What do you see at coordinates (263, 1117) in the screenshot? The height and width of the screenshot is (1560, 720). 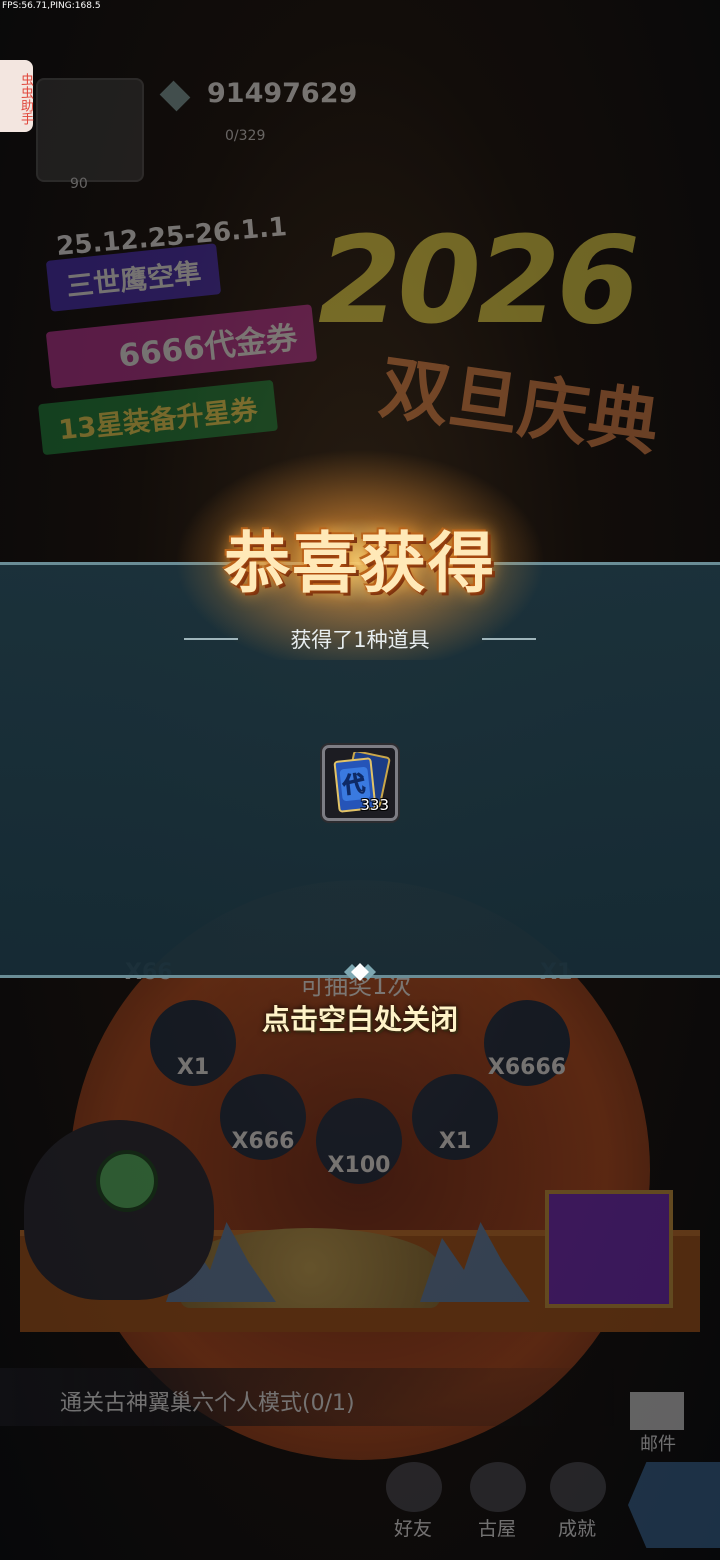 I see `wheel-slot: X666` at bounding box center [263, 1117].